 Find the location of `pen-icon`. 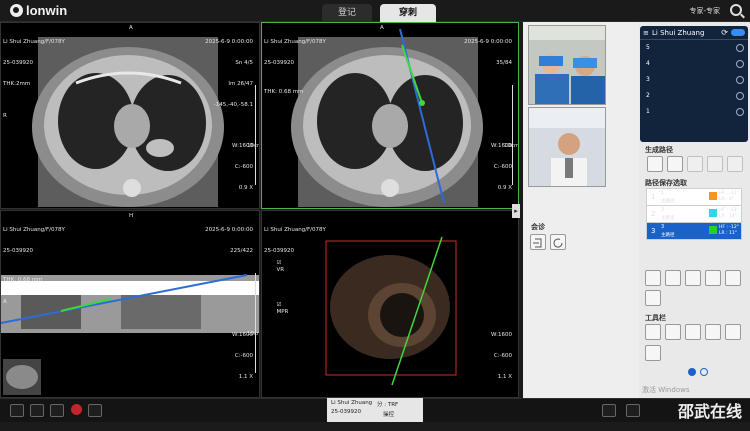

pen-icon is located at coordinates (57, 410).